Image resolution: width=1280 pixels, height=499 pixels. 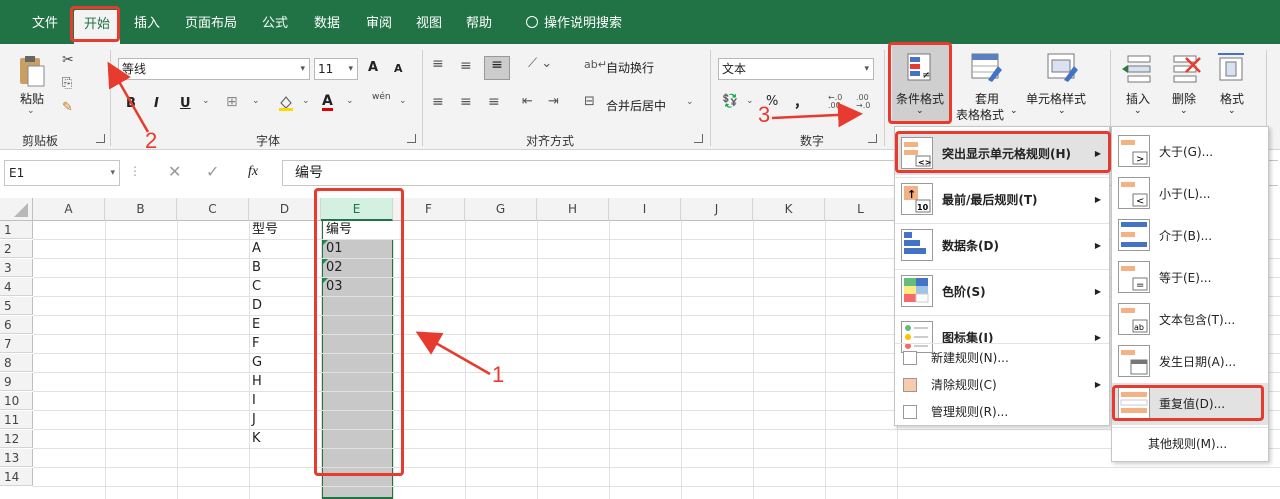 I want to click on column-header-b: B, so click(x=141, y=209).